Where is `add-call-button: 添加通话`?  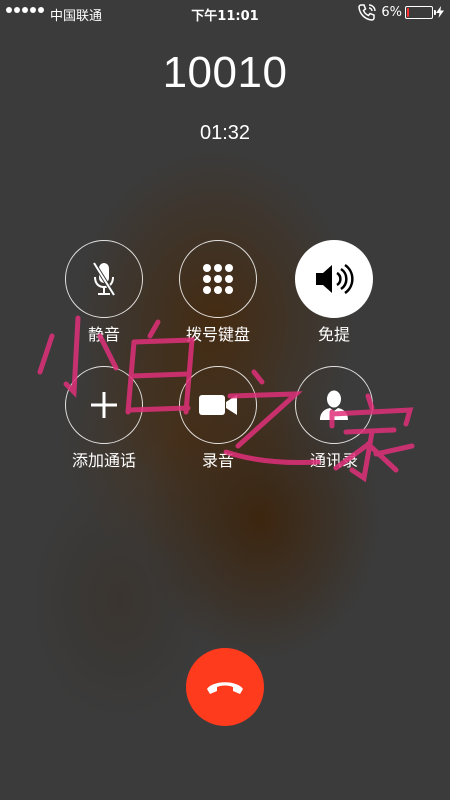
add-call-button: 添加通话 is located at coordinates (104, 418).